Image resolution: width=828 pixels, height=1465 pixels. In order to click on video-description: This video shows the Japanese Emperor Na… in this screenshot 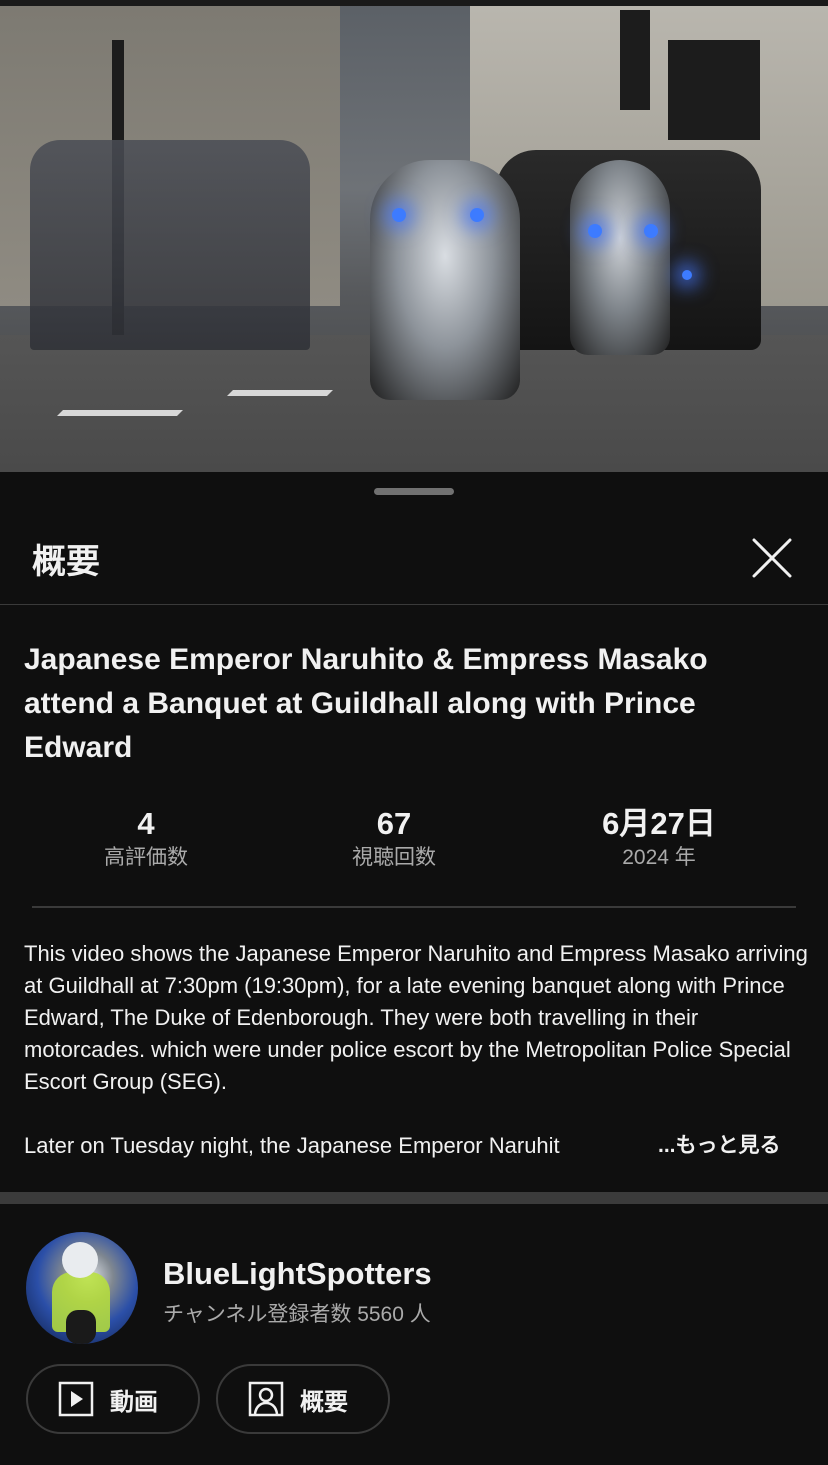, I will do `click(419, 1018)`.